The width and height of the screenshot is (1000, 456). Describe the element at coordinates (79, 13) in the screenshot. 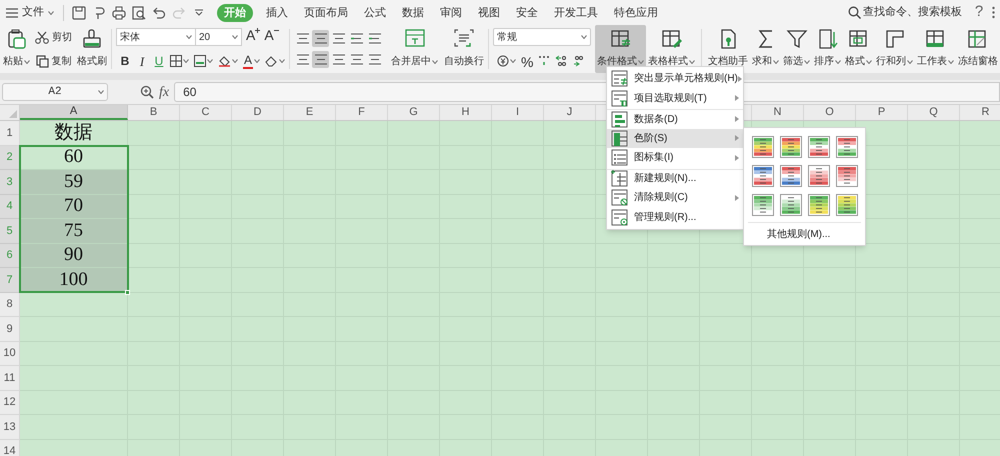

I see `save-icon` at that location.